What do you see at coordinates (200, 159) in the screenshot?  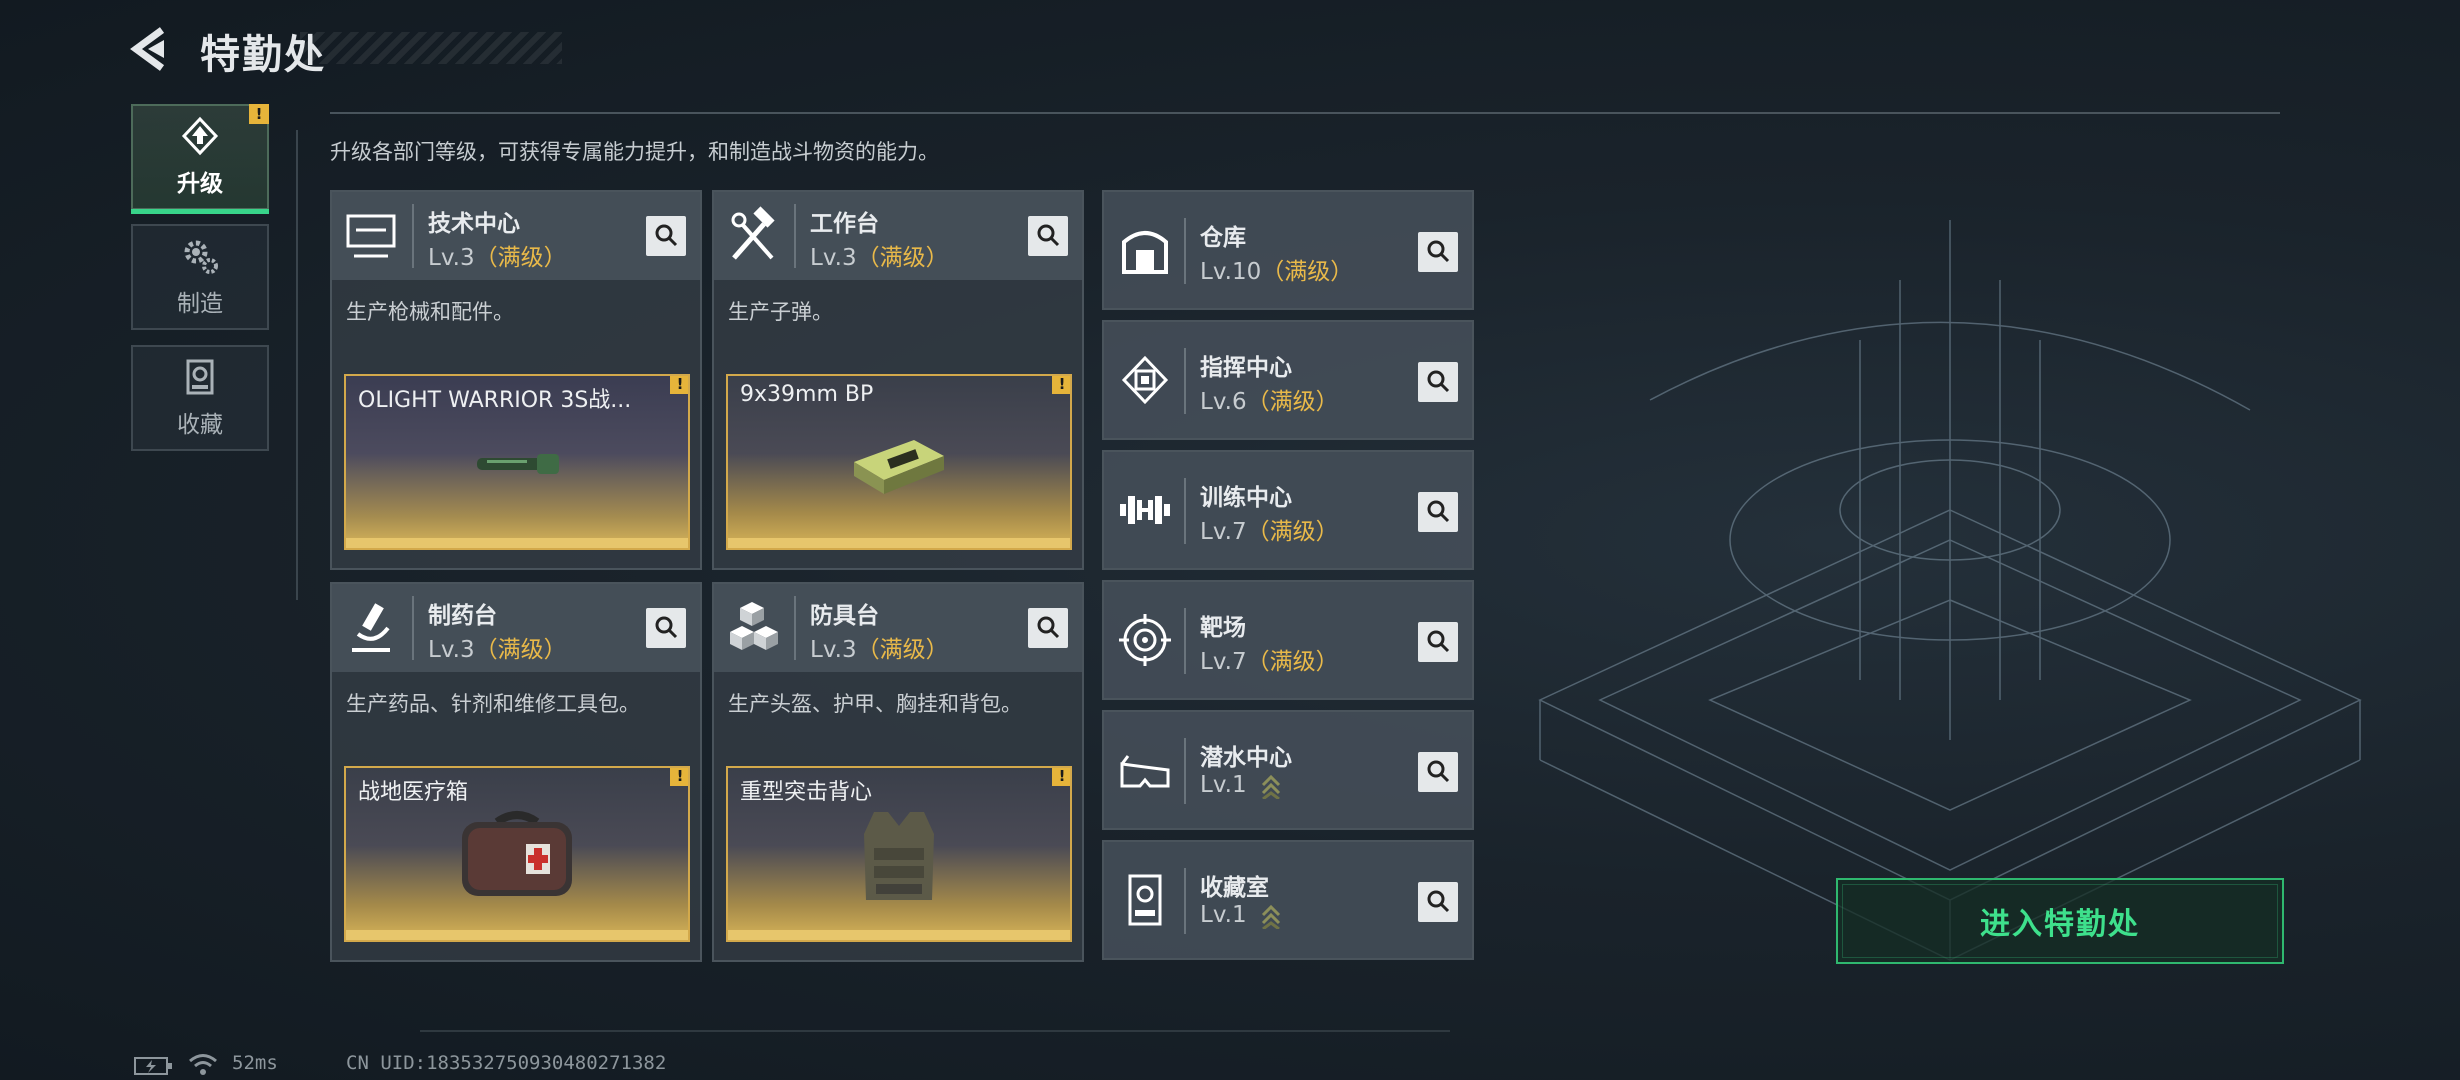 I see `tab-upgrade: 升级 !` at bounding box center [200, 159].